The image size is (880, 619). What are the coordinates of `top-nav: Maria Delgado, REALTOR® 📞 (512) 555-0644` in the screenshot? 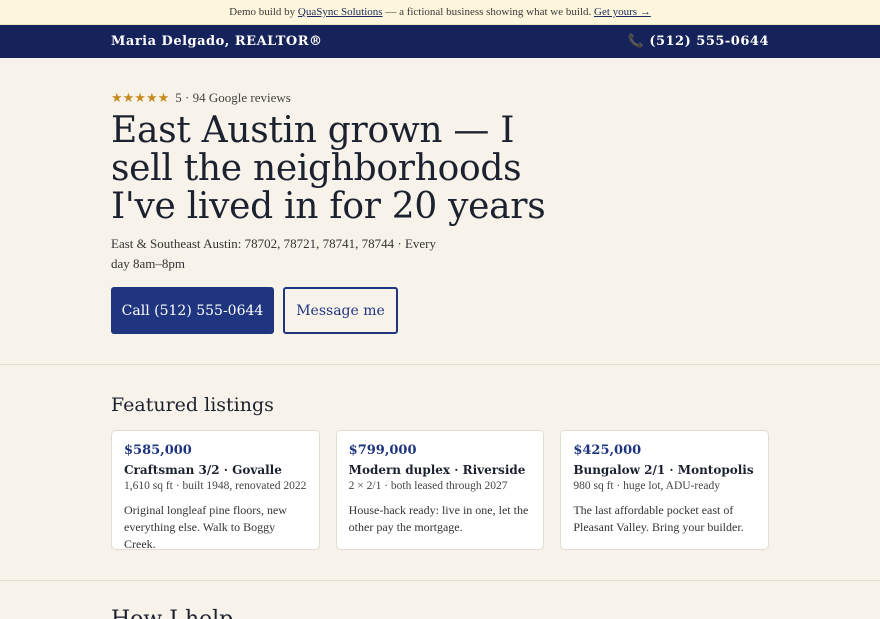 It's located at (440, 41).